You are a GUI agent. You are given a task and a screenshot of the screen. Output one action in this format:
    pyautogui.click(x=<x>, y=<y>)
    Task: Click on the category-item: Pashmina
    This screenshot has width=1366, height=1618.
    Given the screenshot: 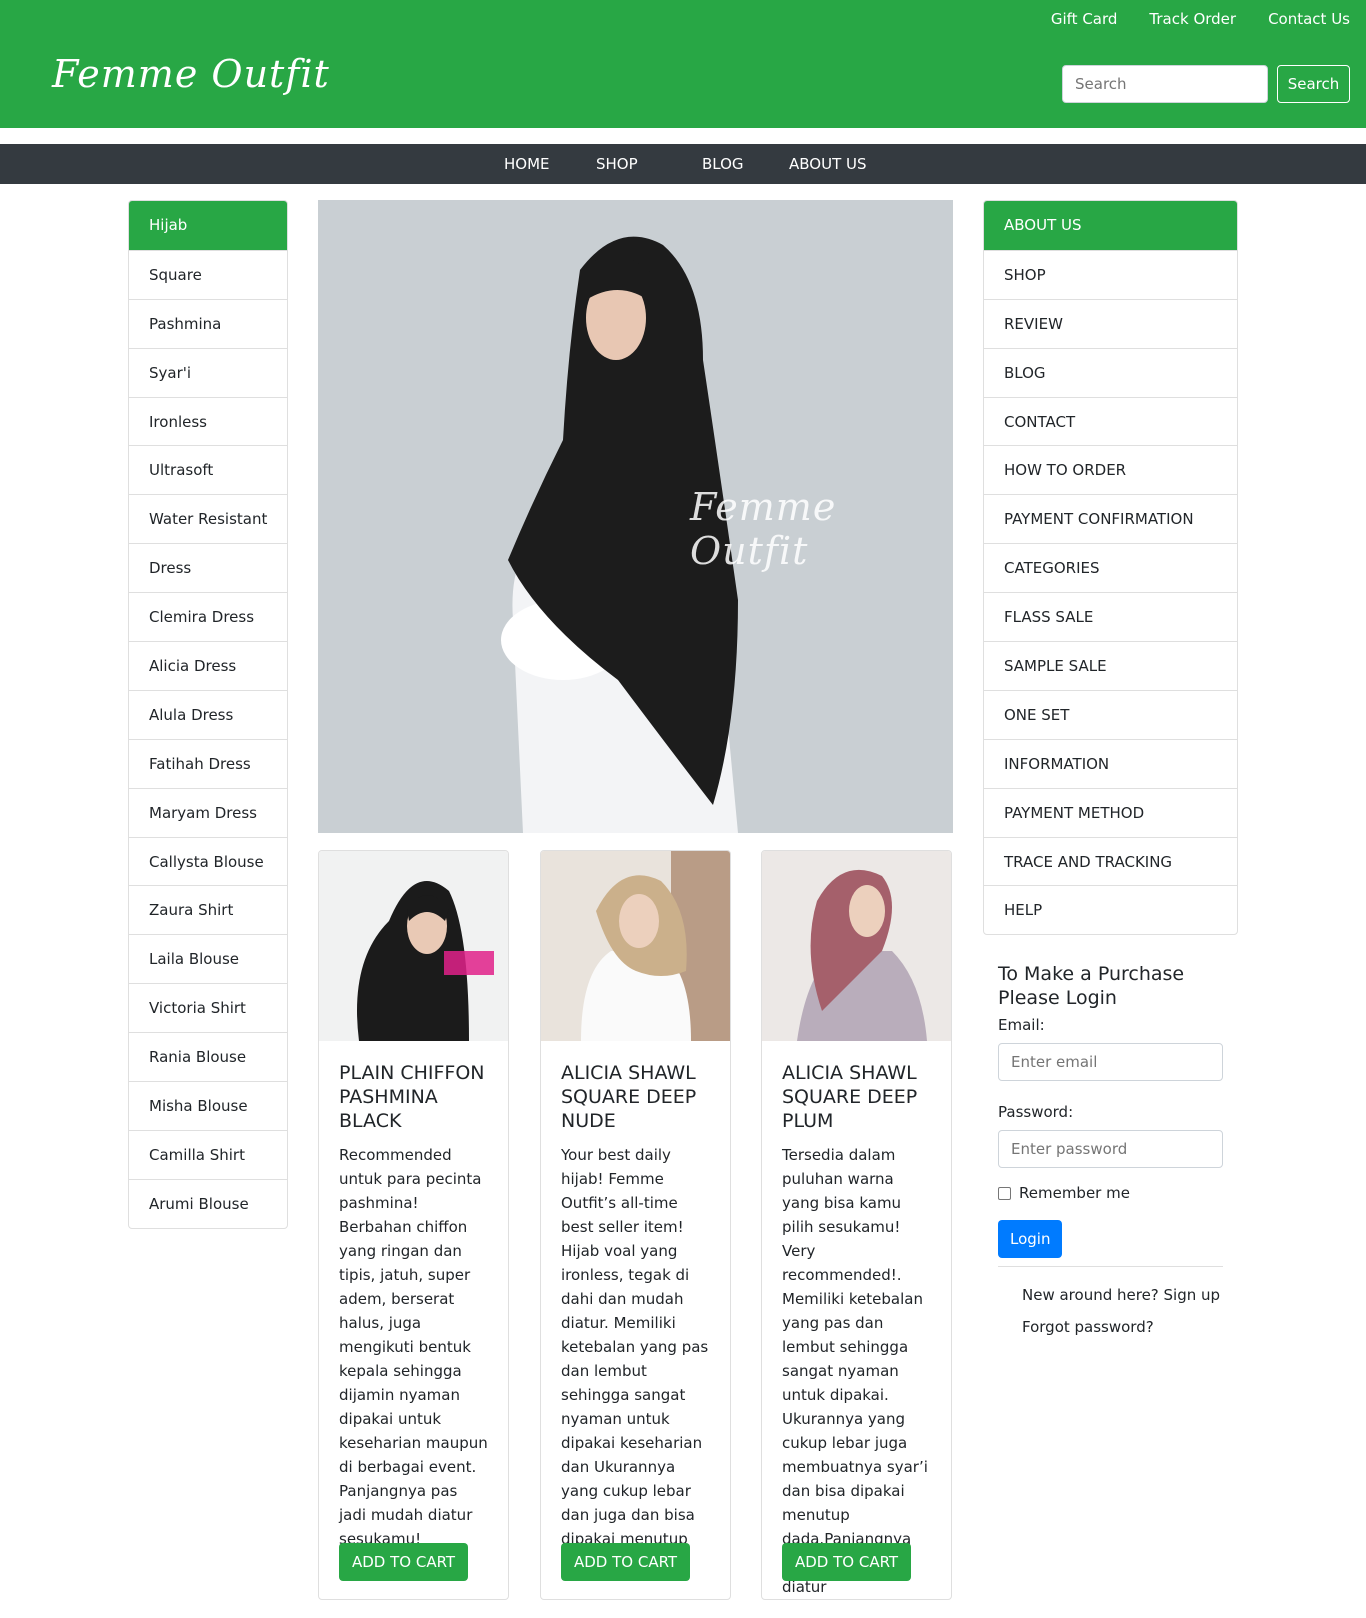 What is the action you would take?
    pyautogui.click(x=208, y=323)
    